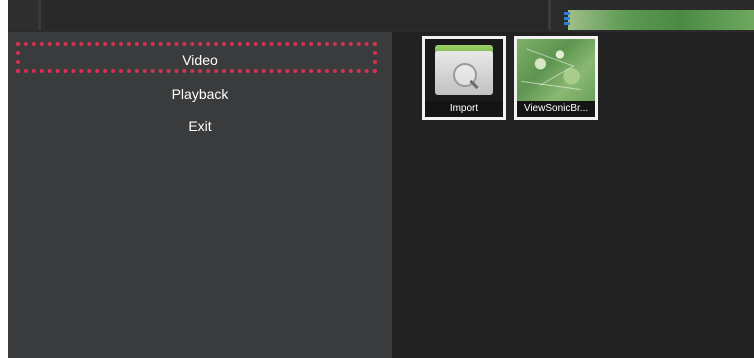 The image size is (754, 358). Describe the element at coordinates (464, 109) in the screenshot. I see `tile-caption: Import` at that location.